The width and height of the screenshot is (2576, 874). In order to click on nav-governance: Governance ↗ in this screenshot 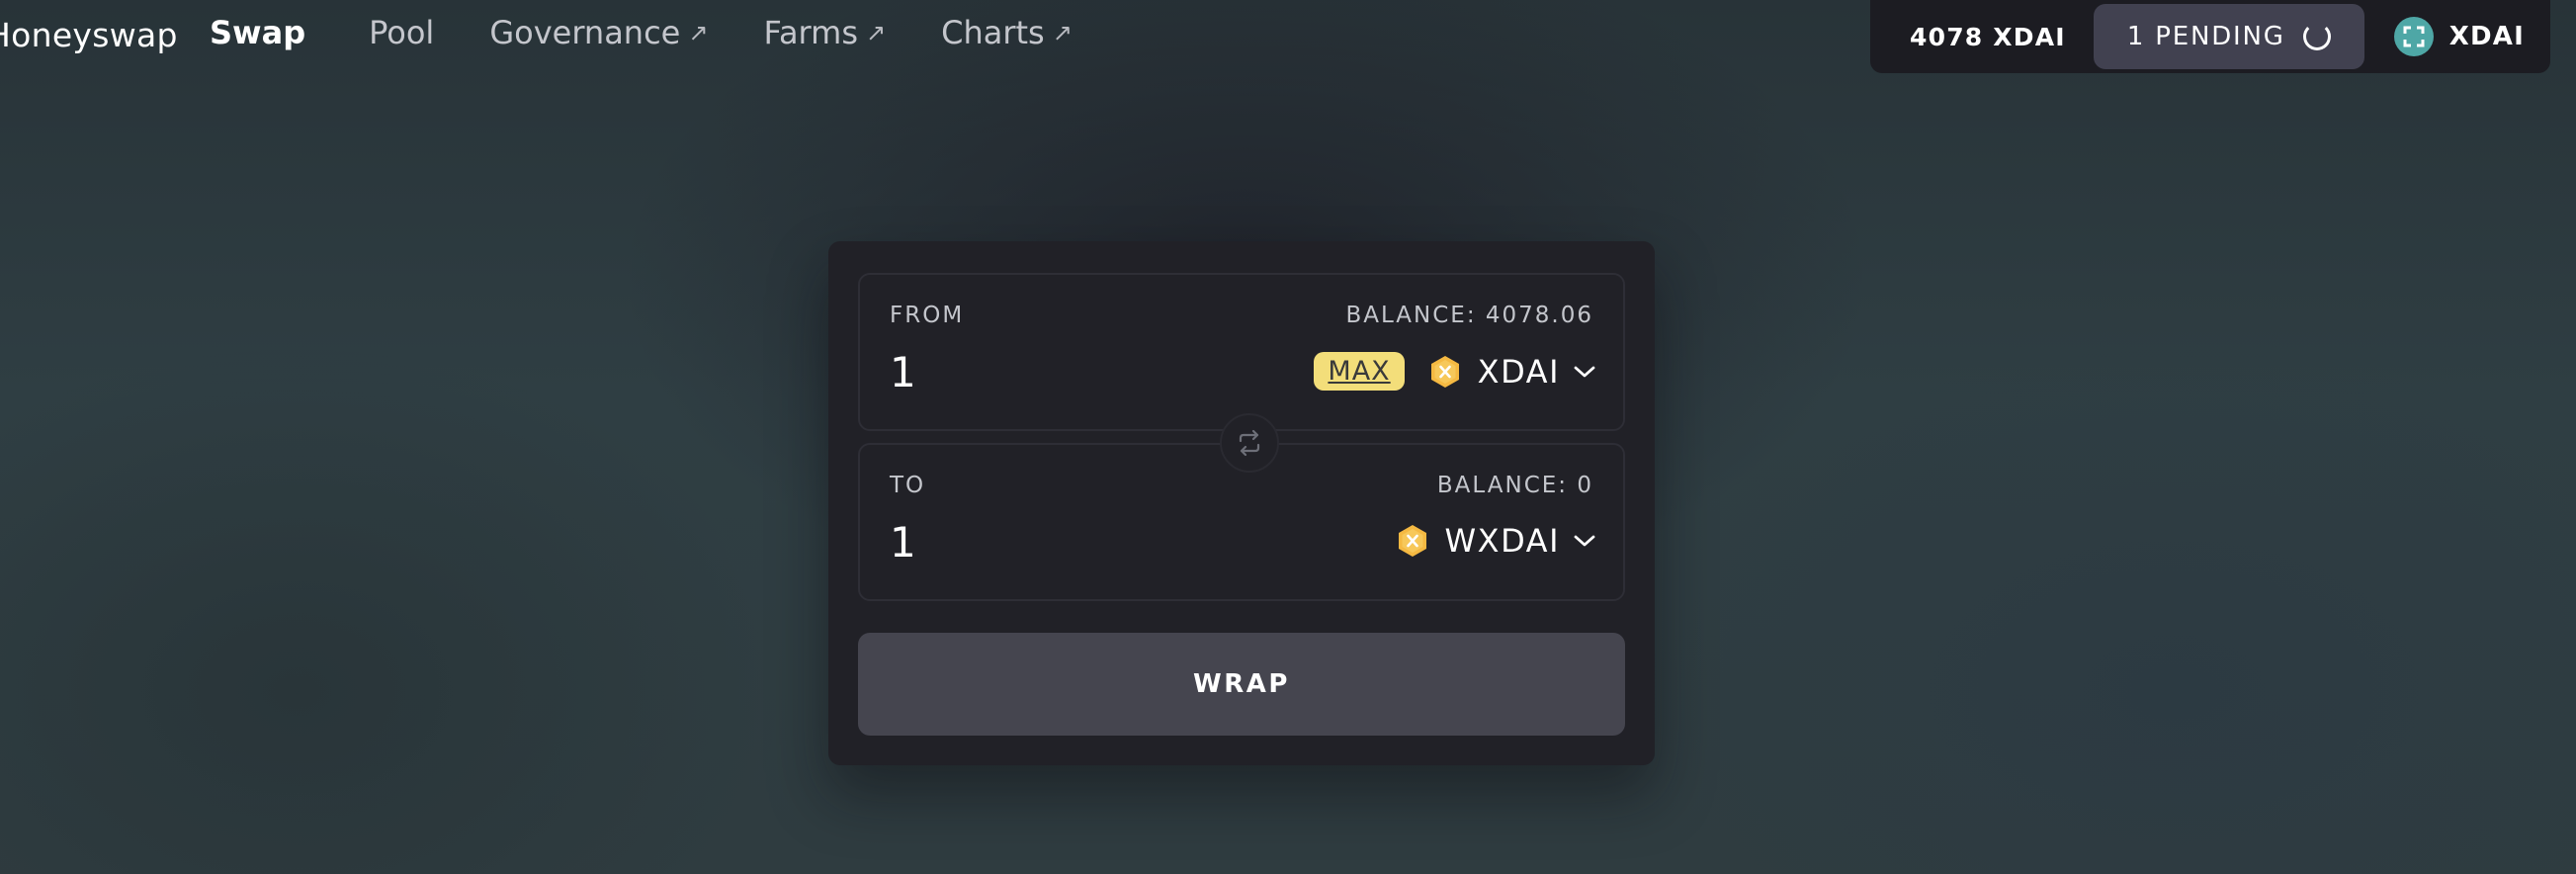, I will do `click(598, 32)`.